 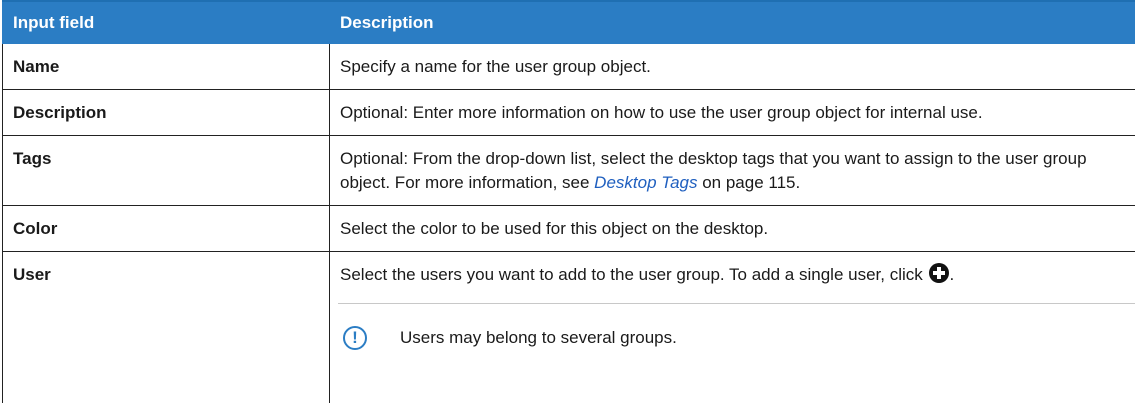 What do you see at coordinates (749, 182) in the screenshot?
I see `description-text: on page 115.` at bounding box center [749, 182].